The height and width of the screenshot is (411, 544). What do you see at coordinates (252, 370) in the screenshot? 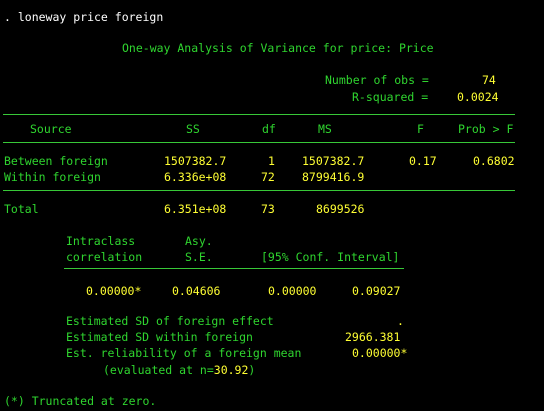
I see `evaluated-suffix: )` at bounding box center [252, 370].